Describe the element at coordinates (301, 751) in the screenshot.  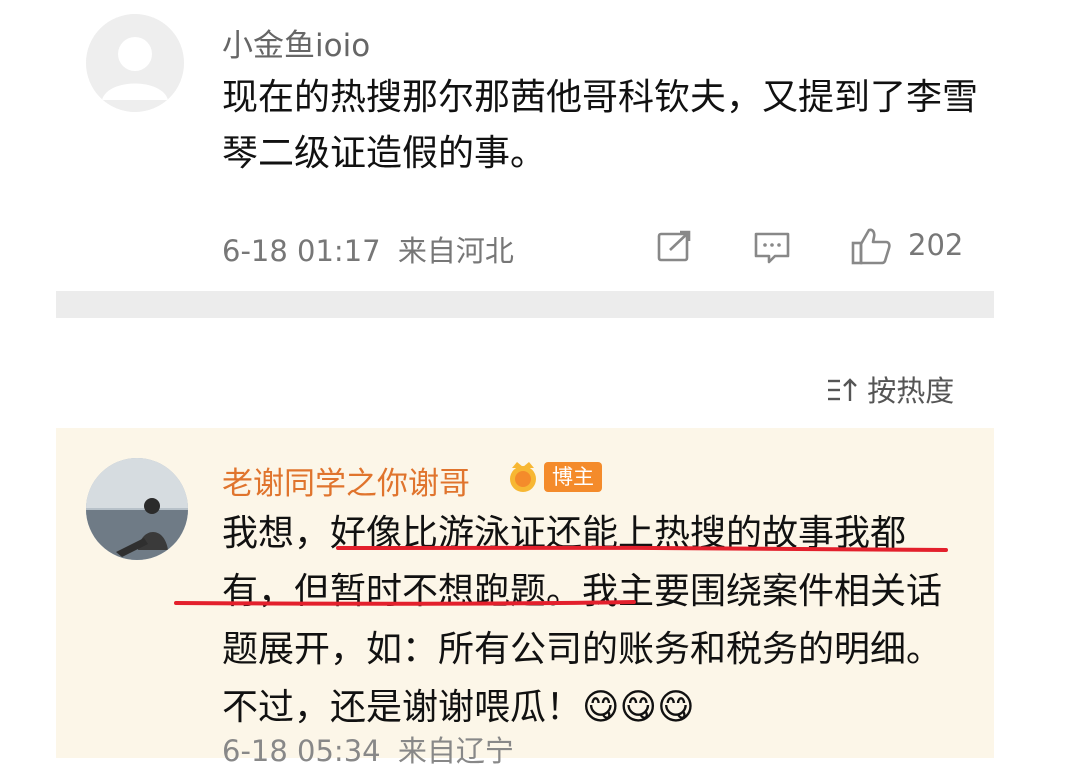
I see `comment-date: 6-18 05:34` at that location.